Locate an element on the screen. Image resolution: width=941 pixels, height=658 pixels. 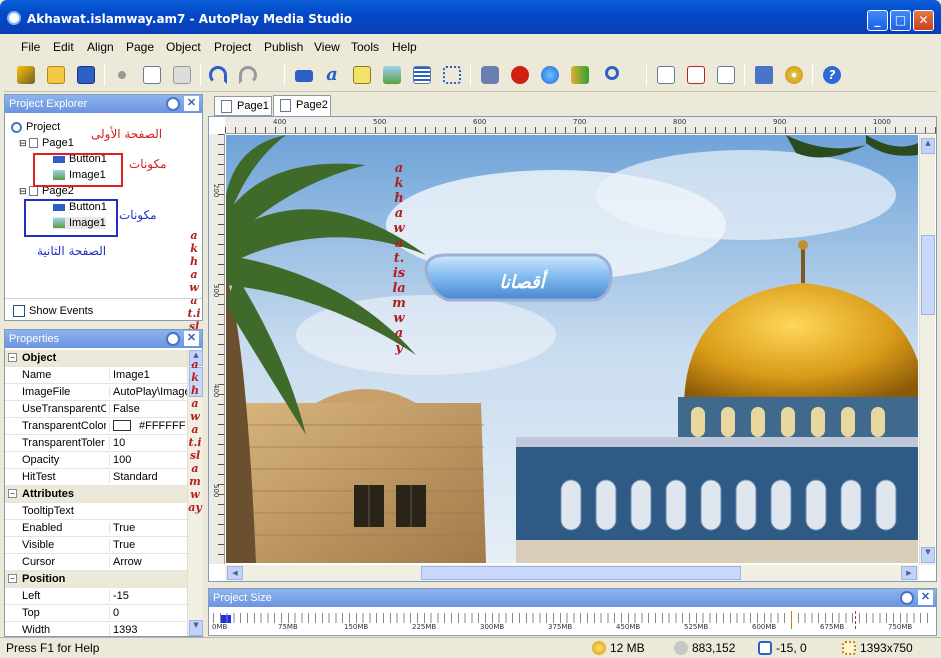
property-value: AutoPlay\Image is located at coordinates (148, 392).